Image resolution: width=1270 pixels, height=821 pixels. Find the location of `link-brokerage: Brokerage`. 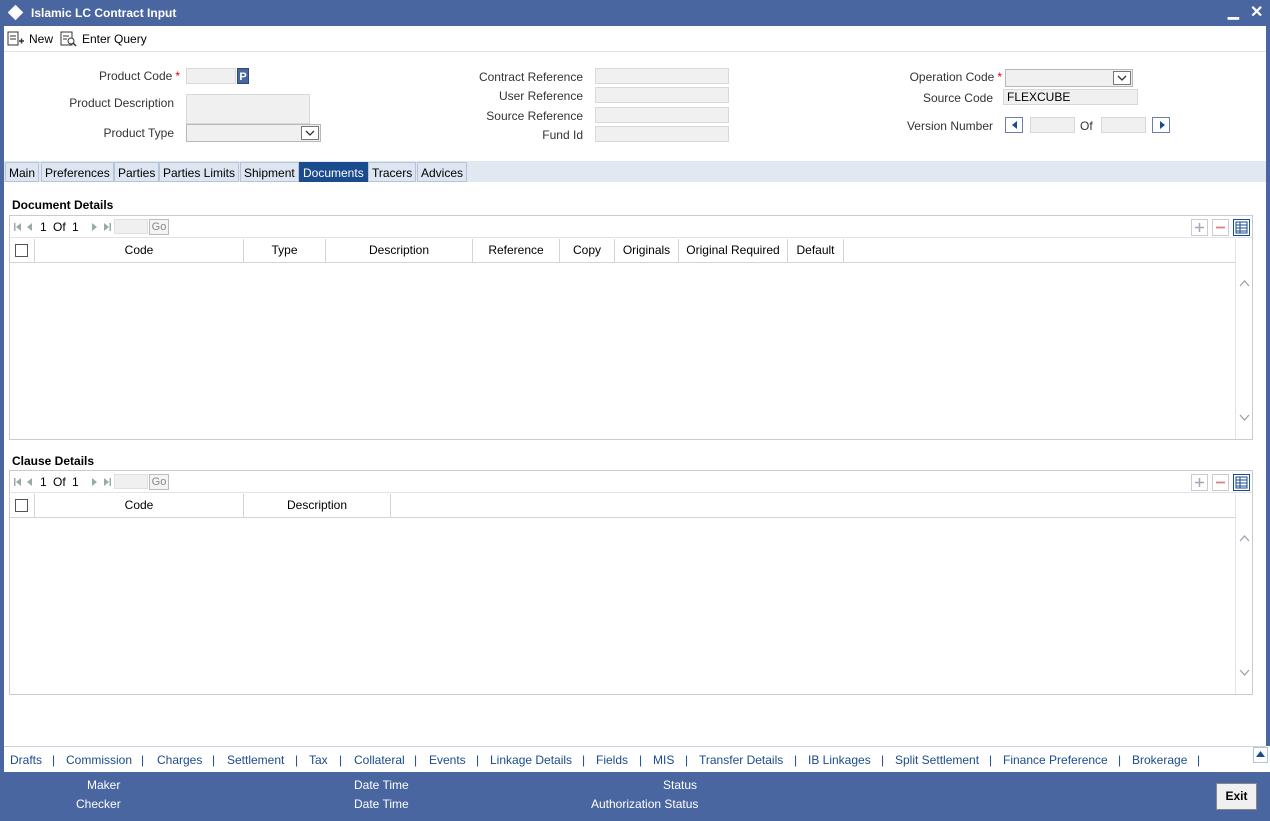

link-brokerage: Brokerage is located at coordinates (1159, 760).